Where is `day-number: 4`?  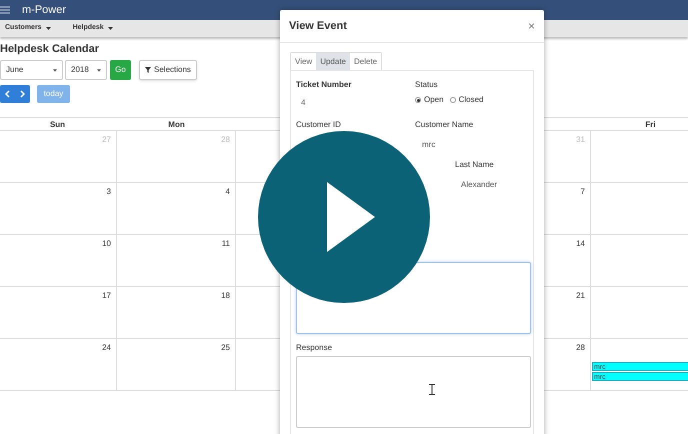
day-number: 4 is located at coordinates (228, 192).